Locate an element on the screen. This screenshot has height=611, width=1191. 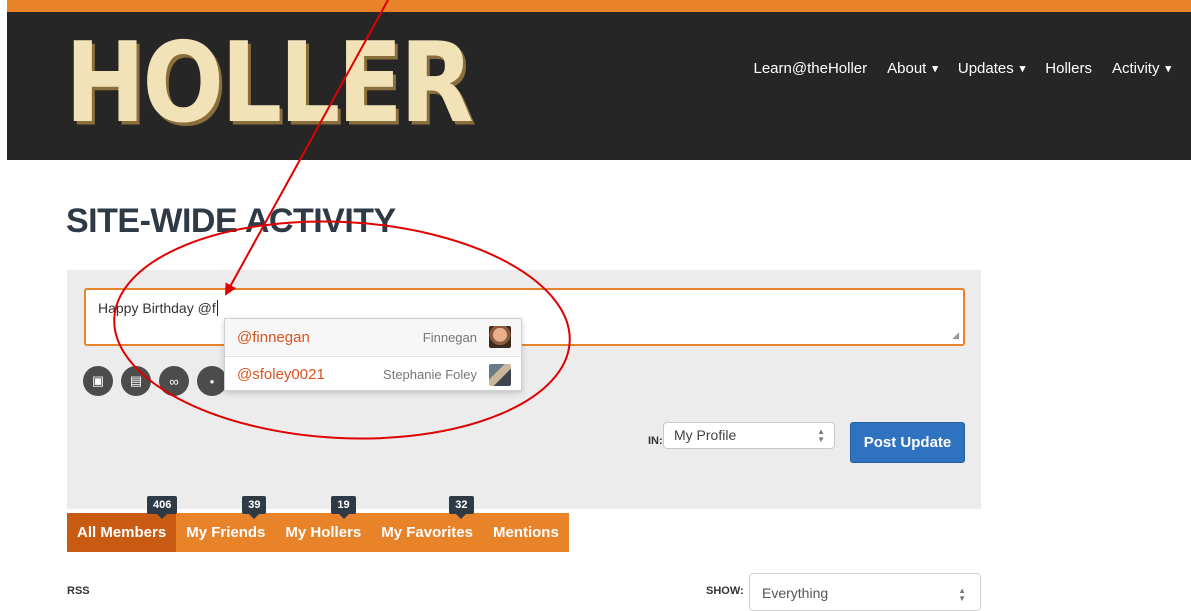
activity-filter-select: Everything ▲ ▼ is located at coordinates (865, 592).